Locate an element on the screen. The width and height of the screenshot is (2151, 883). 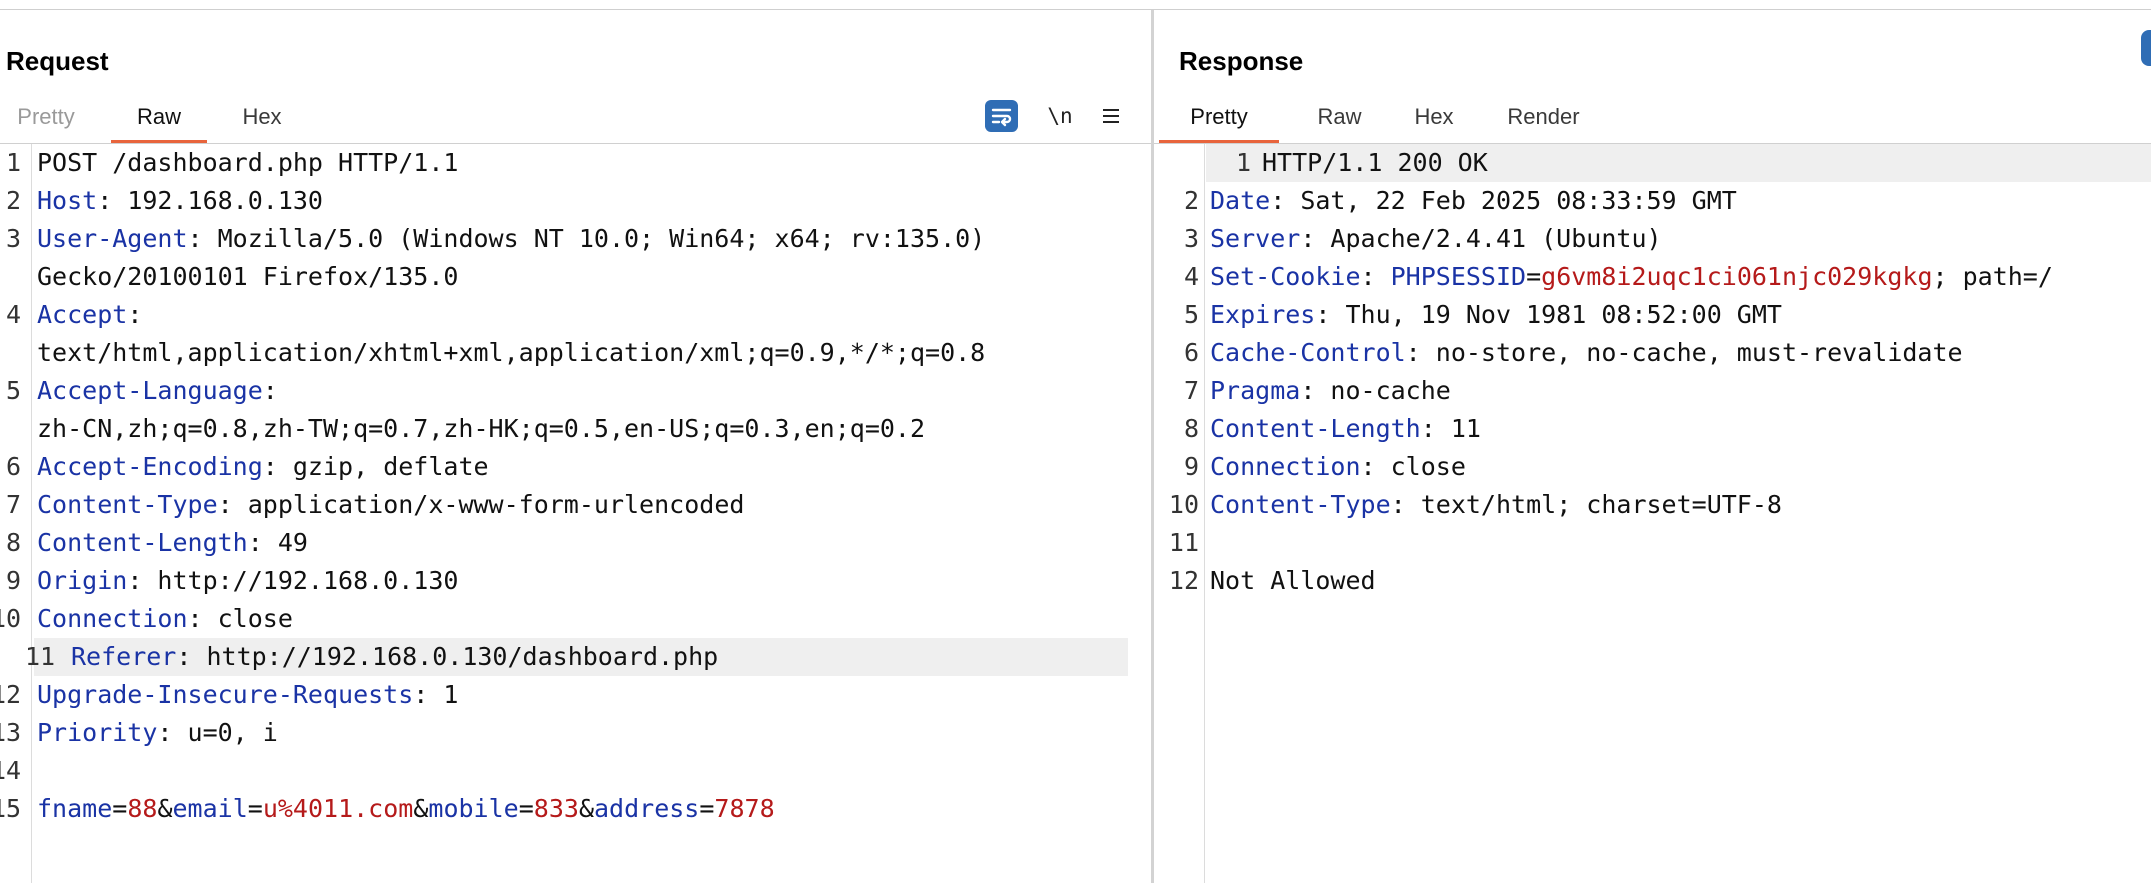
line-number: 12 is located at coordinates (1183, 580).